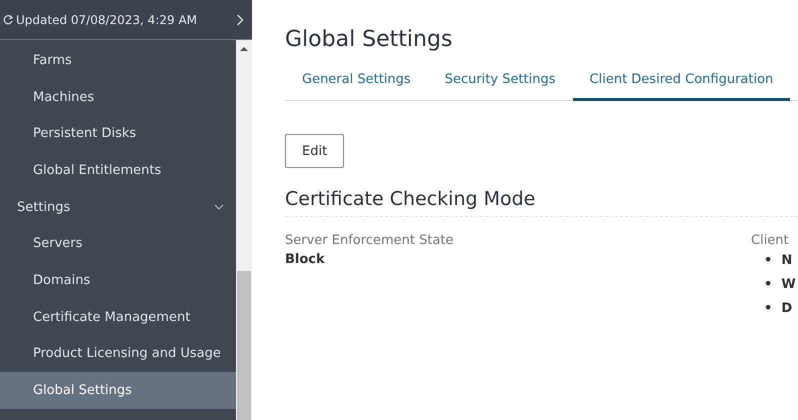 This screenshot has height=420, width=798. Describe the element at coordinates (43, 207) in the screenshot. I see `sidebar-group-label: Settings` at that location.